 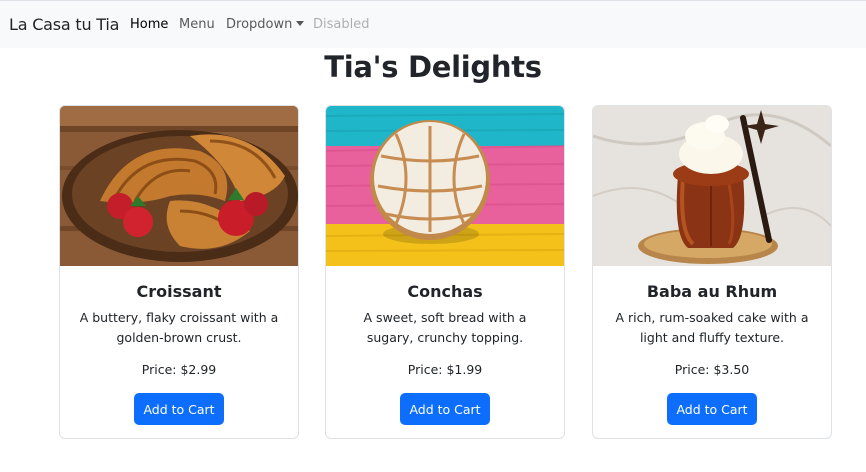 What do you see at coordinates (712, 369) in the screenshot?
I see `product-price: Price: $3.50` at bounding box center [712, 369].